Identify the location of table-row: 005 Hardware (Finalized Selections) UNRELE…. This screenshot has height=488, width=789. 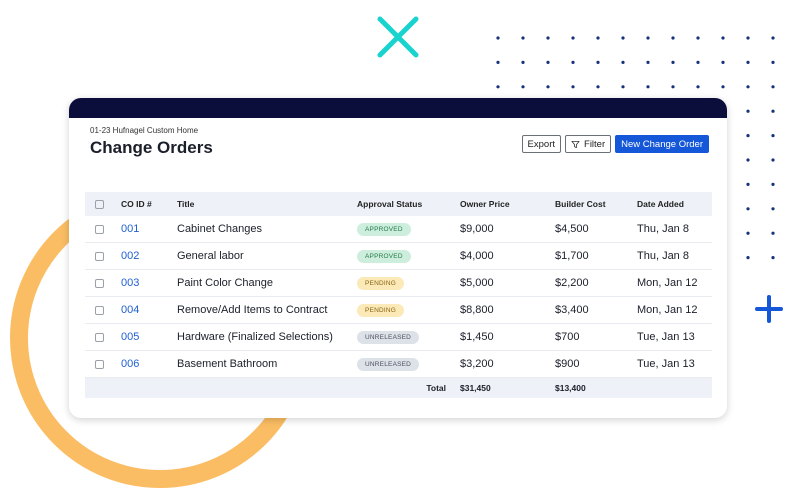
(398, 337).